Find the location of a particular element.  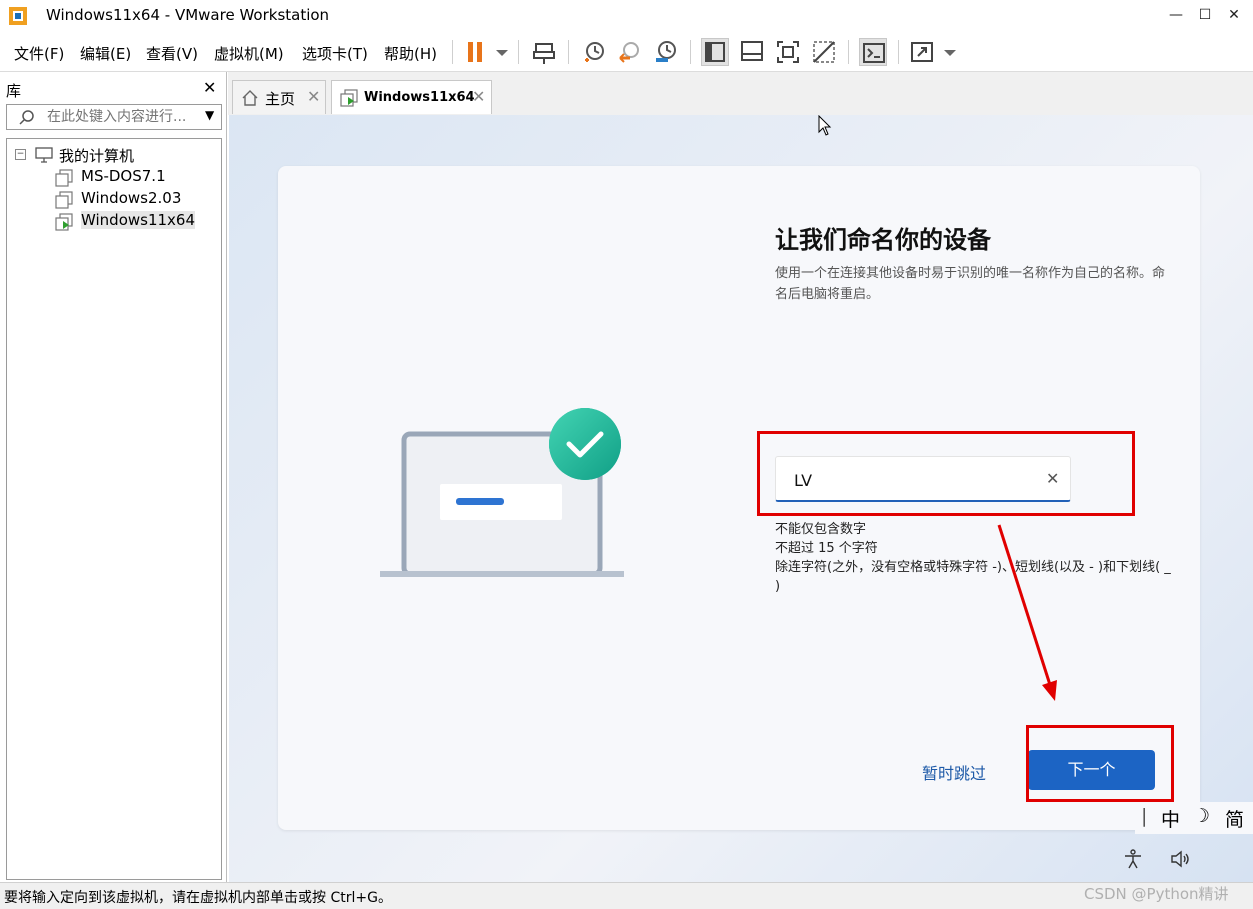

send-keys-icon is located at coordinates (544, 52).